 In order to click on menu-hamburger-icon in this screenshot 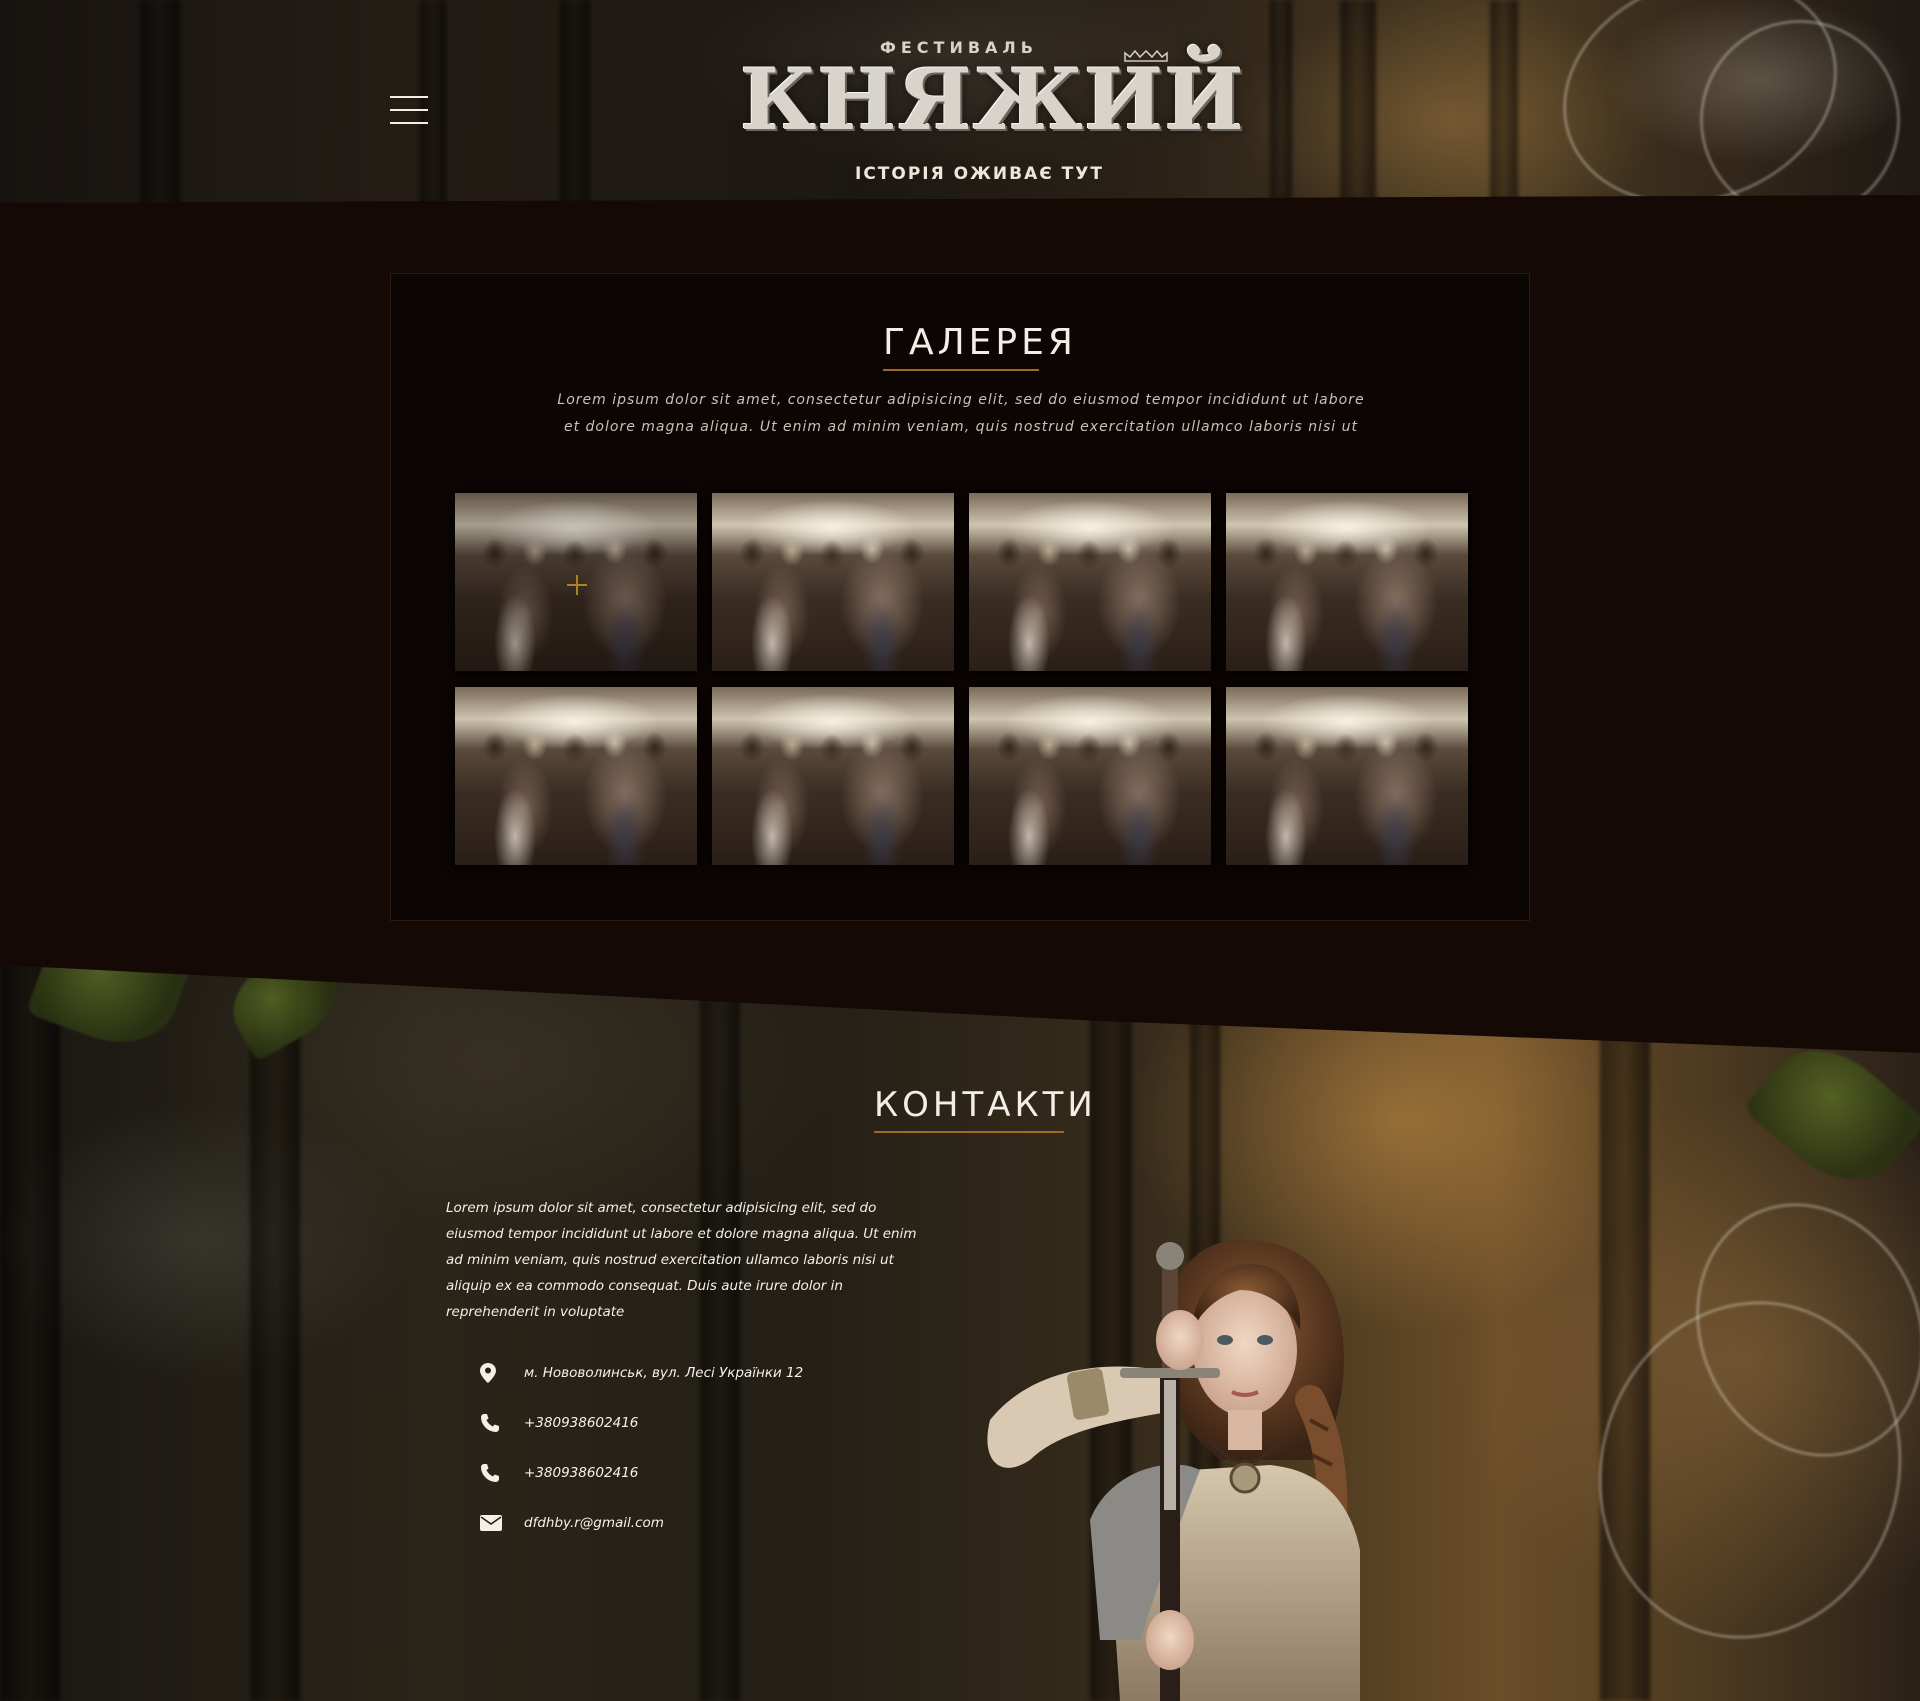, I will do `click(409, 110)`.